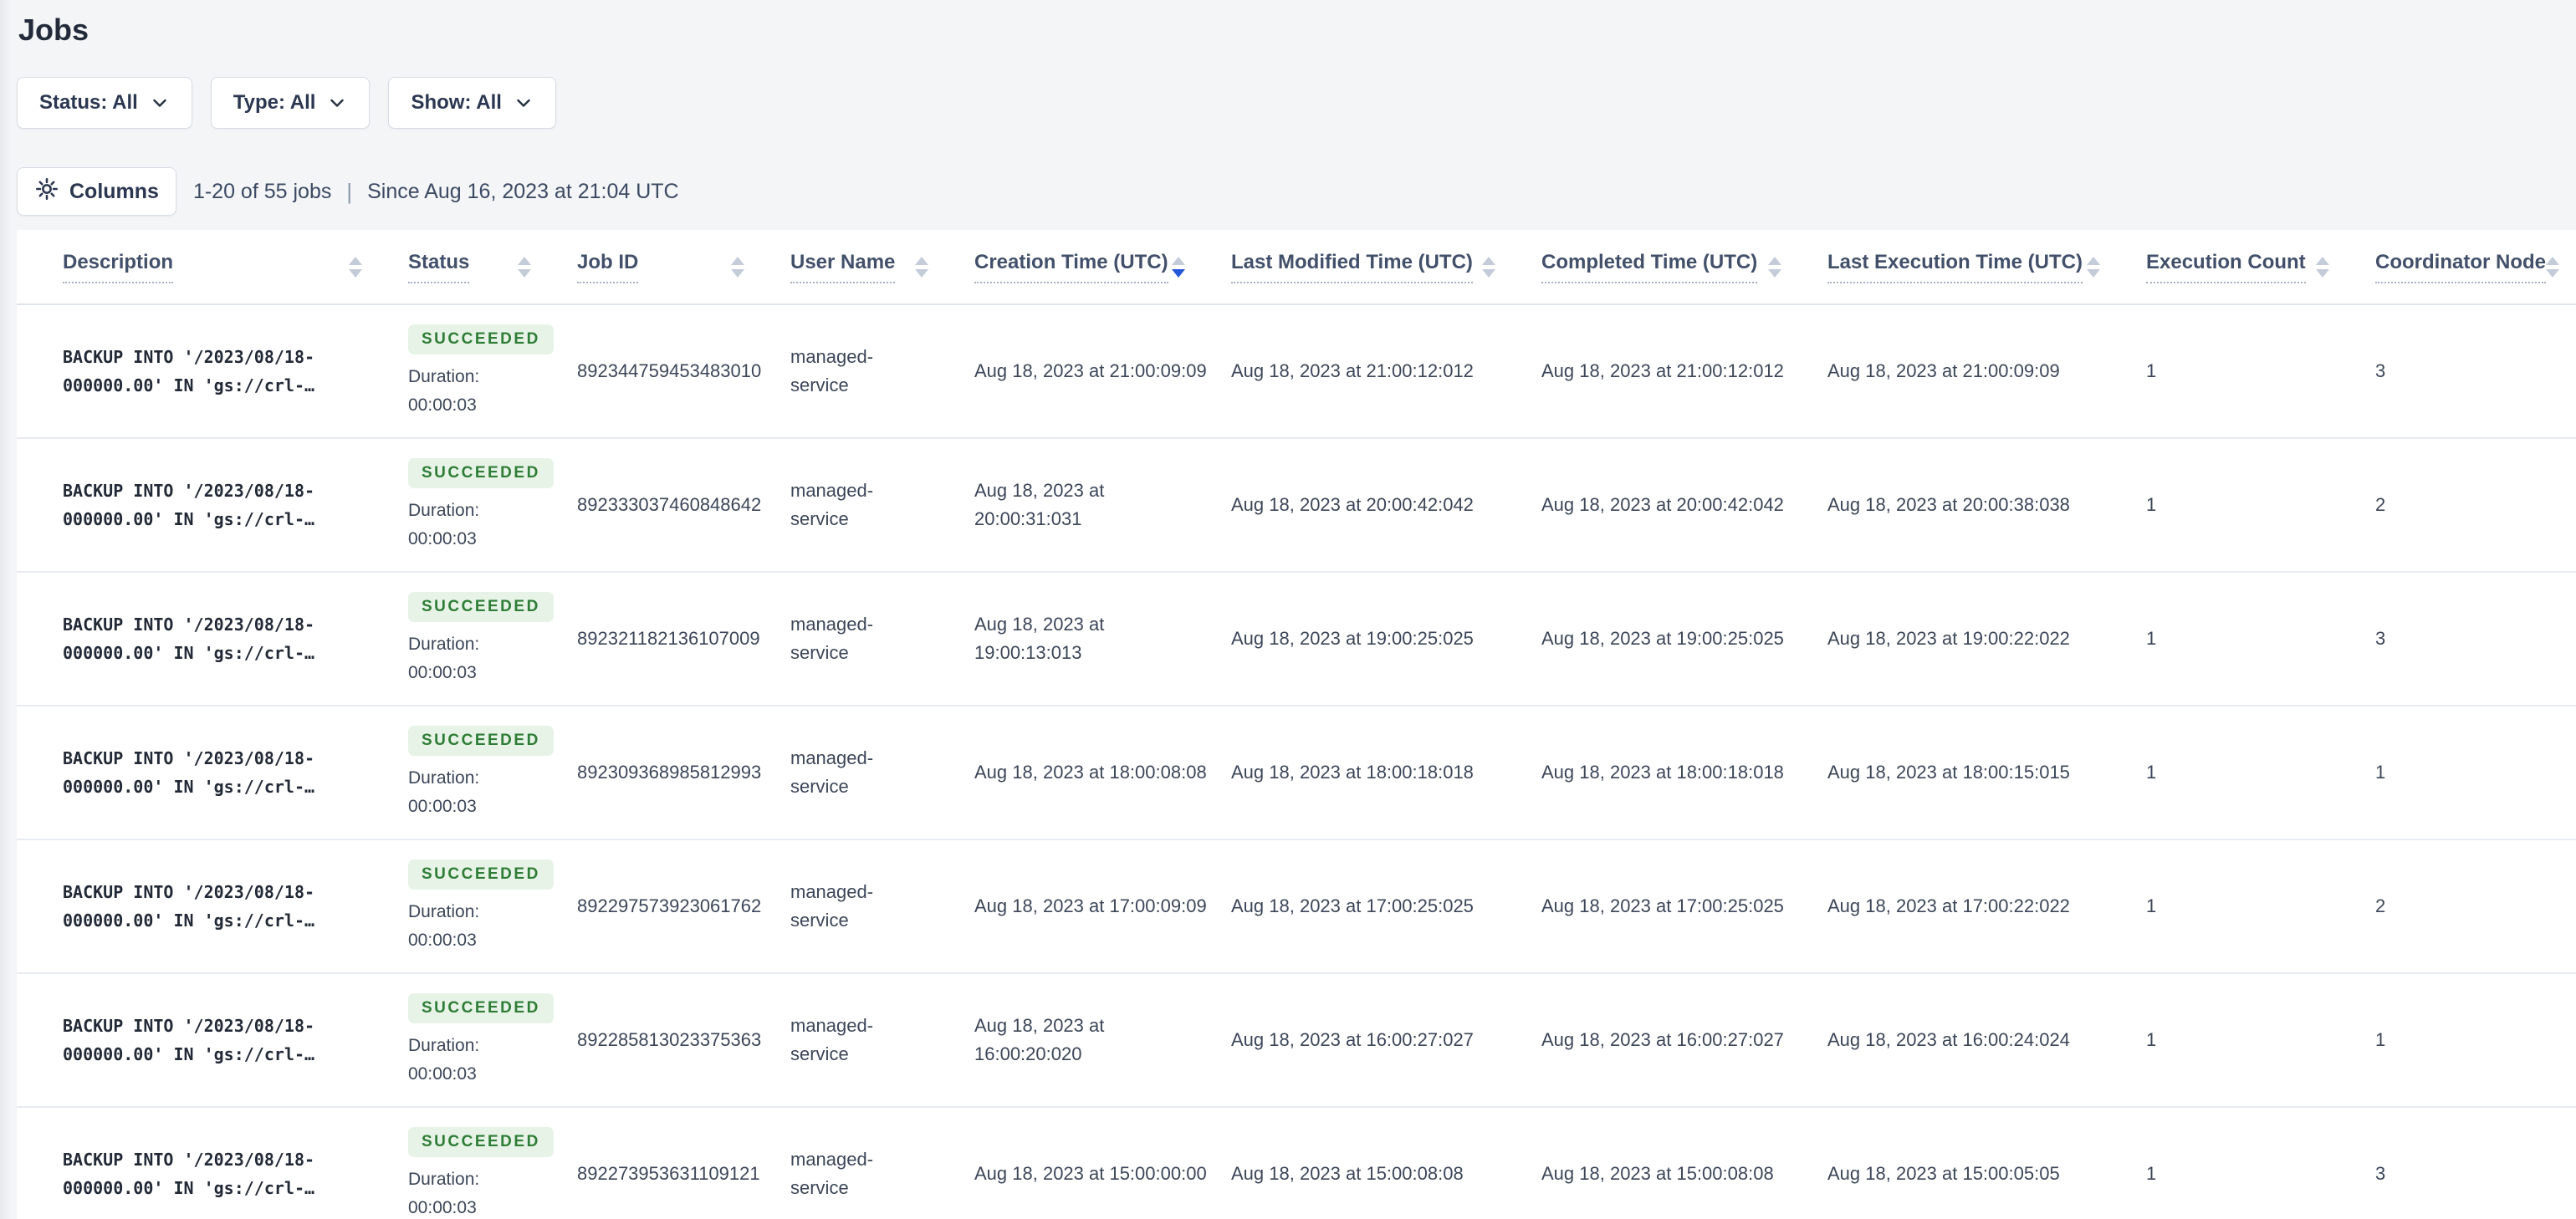 This screenshot has width=2576, height=1219. I want to click on creation-time: Aug 18, 2023 at 20:00:31:031, so click(1039, 504).